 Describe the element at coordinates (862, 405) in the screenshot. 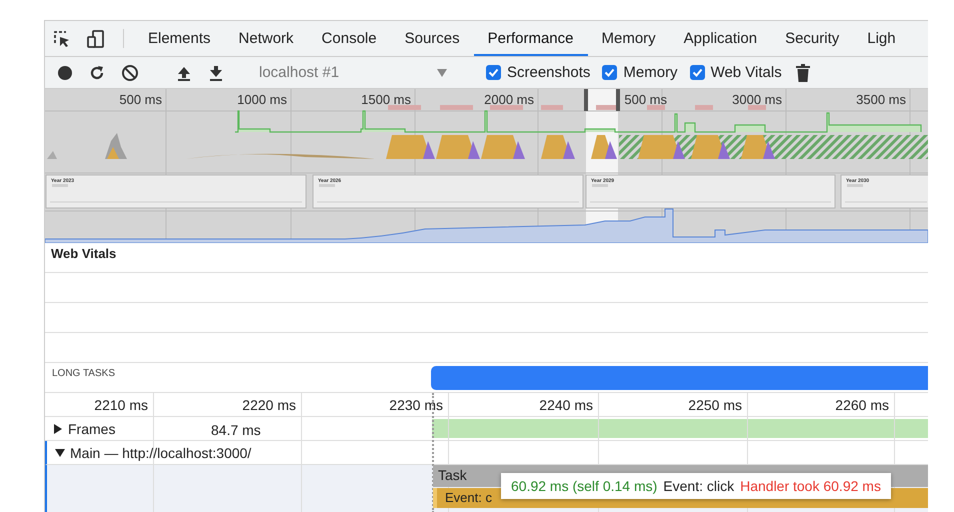

I see `time-label: 2260 ms` at that location.